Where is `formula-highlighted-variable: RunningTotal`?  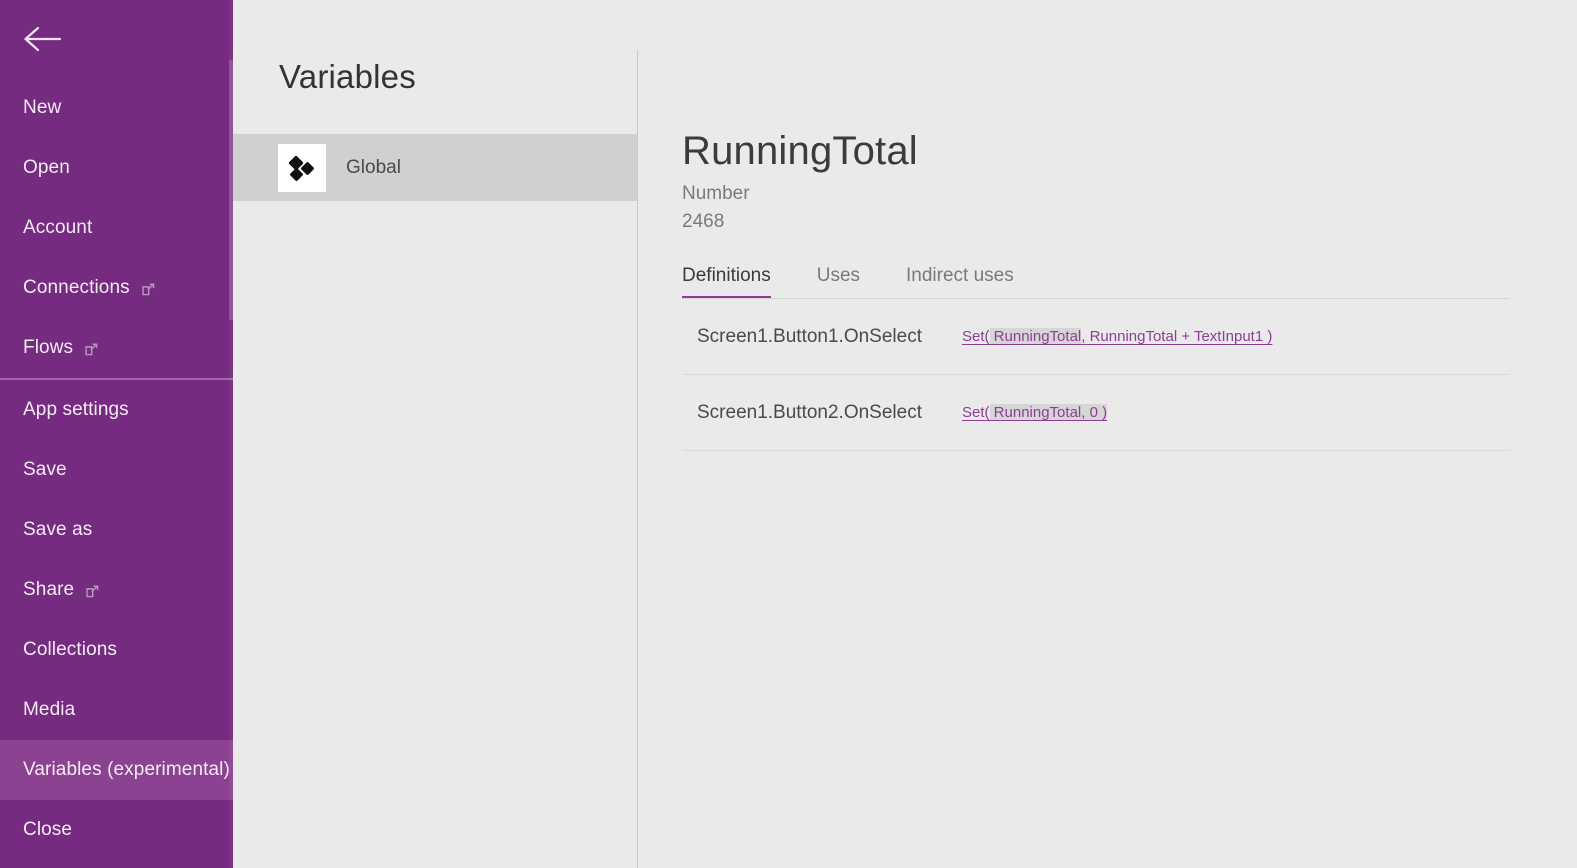
formula-highlighted-variable: RunningTotal is located at coordinates (1035, 336).